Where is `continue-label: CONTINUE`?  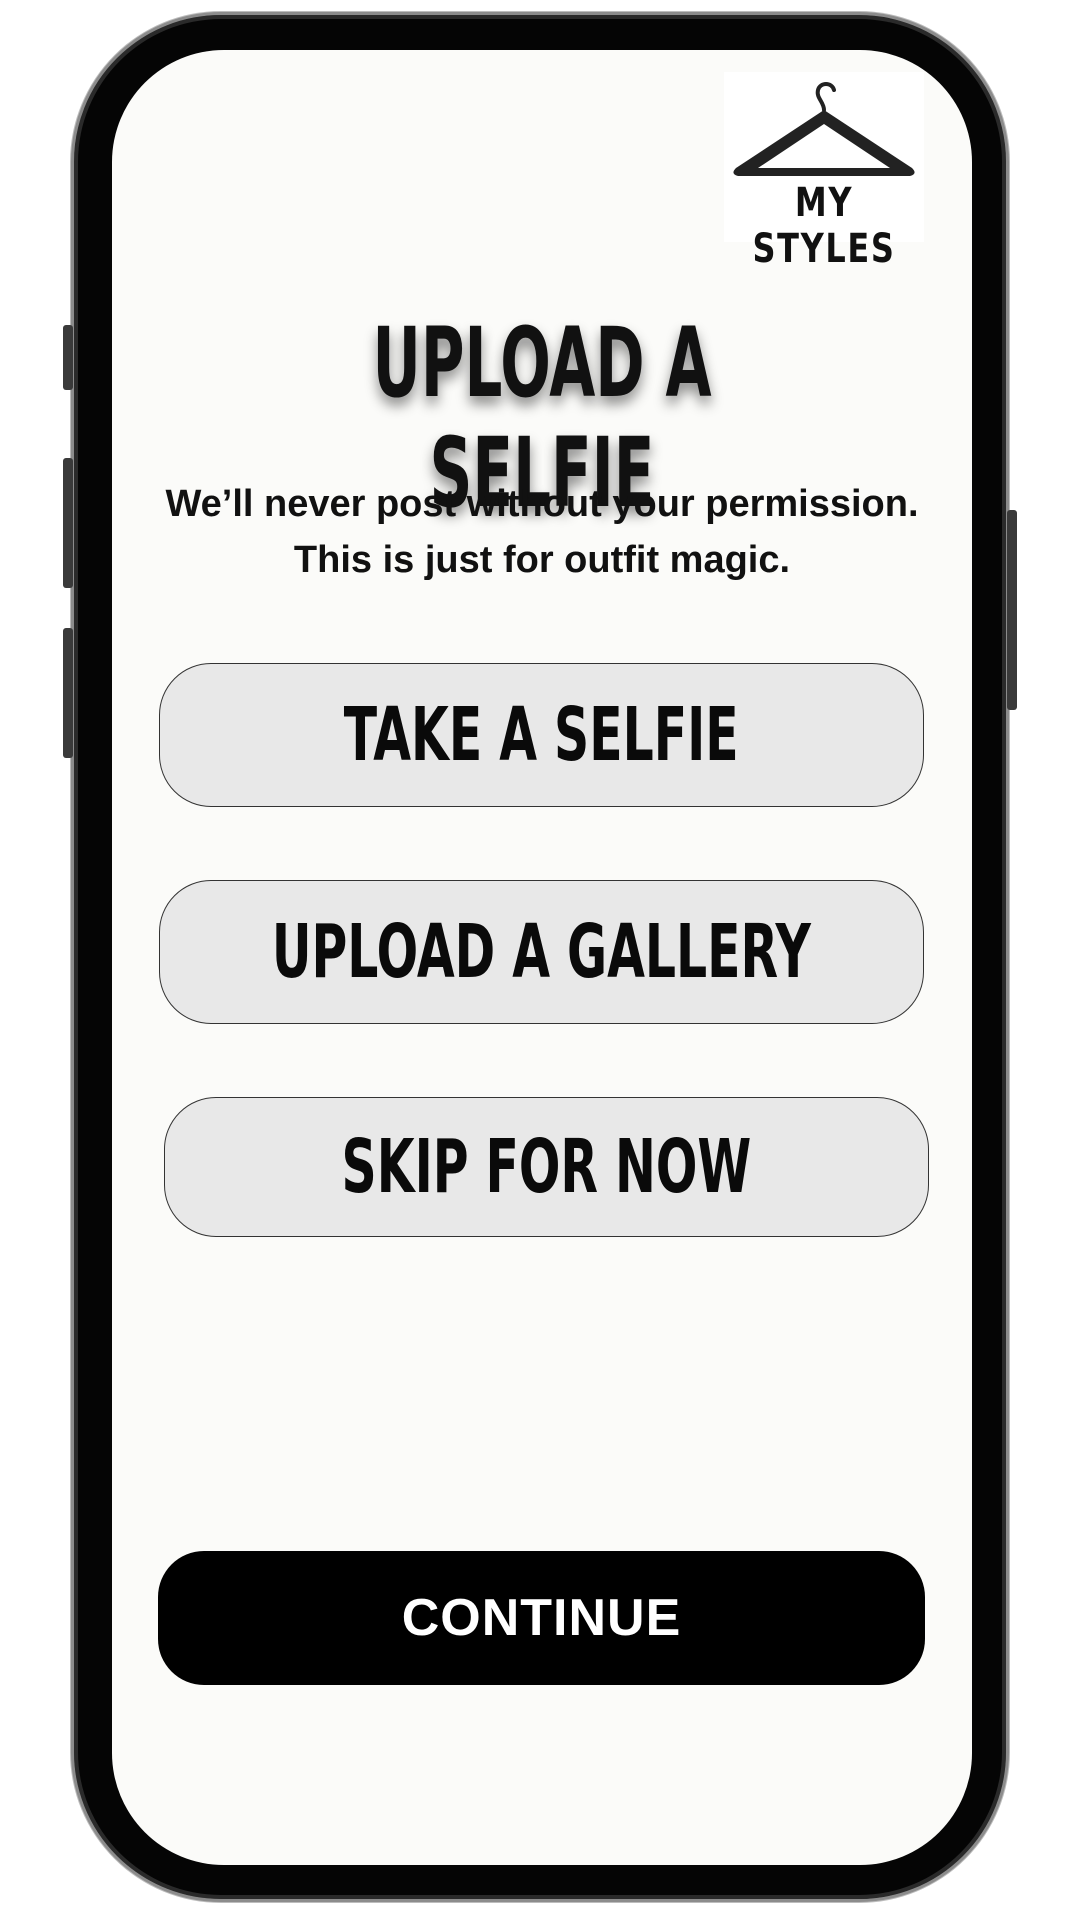
continue-label: CONTINUE is located at coordinates (541, 1618).